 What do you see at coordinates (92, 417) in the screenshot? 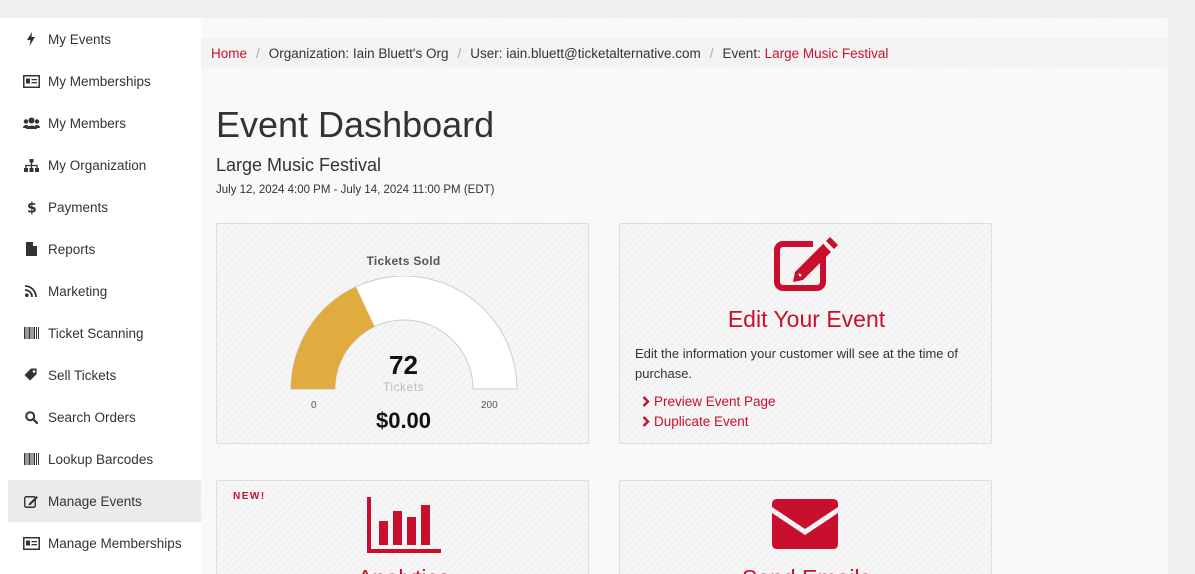
I see `sidebar-item-label: Search Orders` at bounding box center [92, 417].